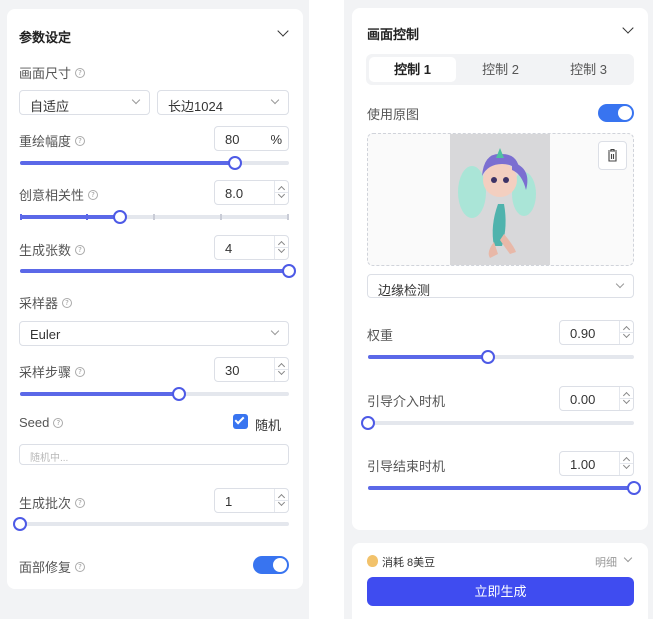  Describe the element at coordinates (154, 394) in the screenshot. I see `steps-slider` at that location.